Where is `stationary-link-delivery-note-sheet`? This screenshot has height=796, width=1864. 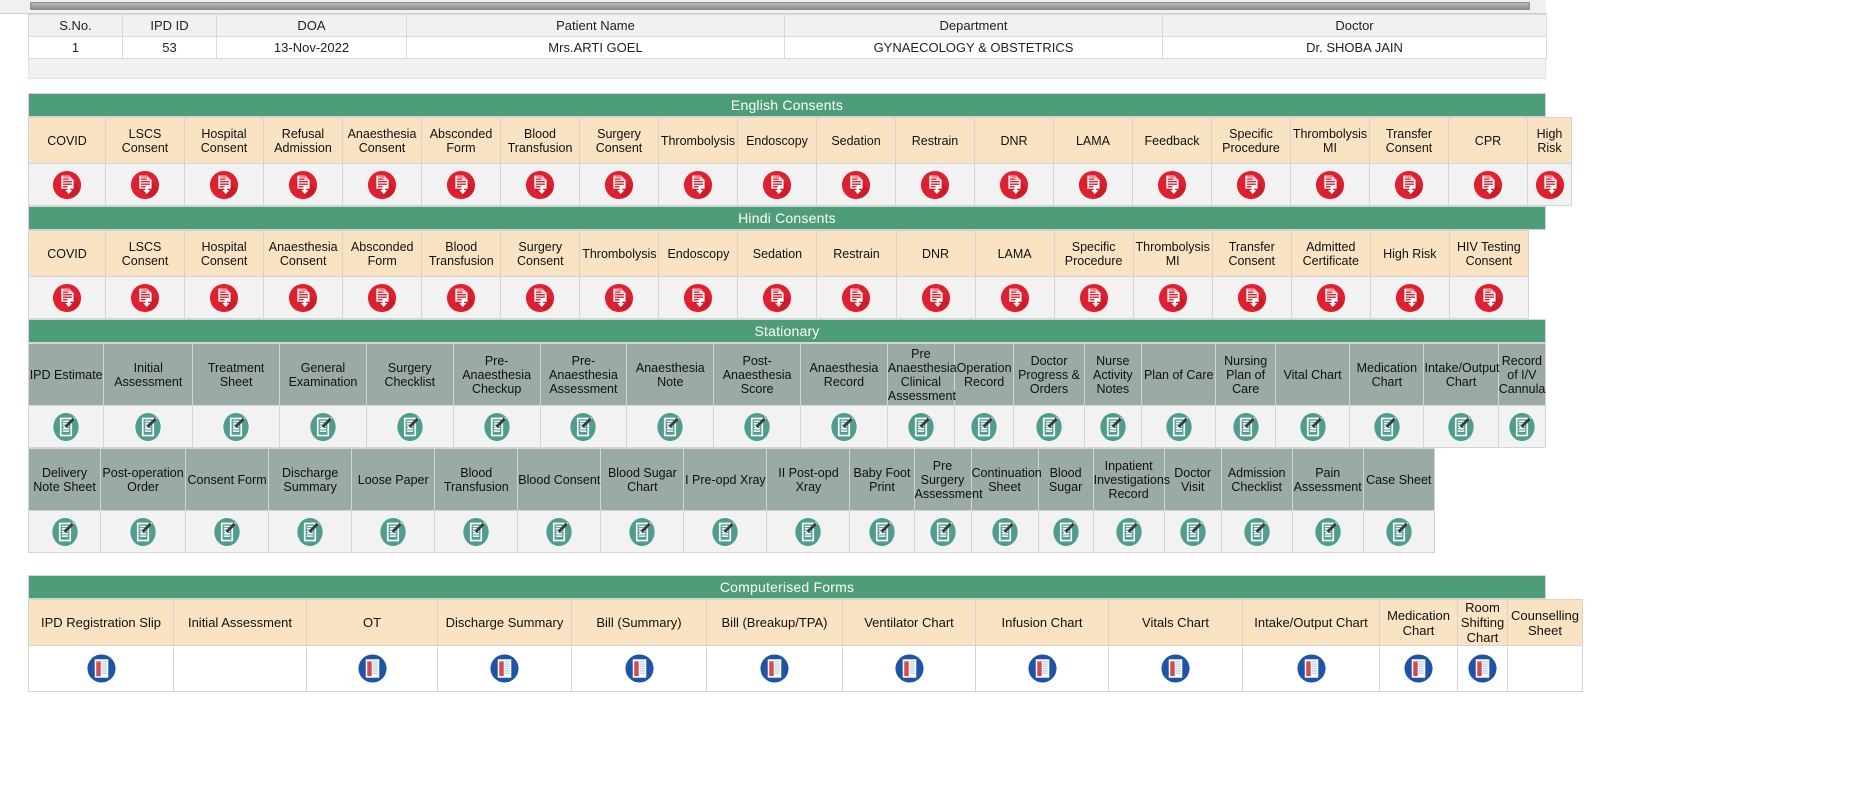
stationary-link-delivery-note-sheet is located at coordinates (64, 531).